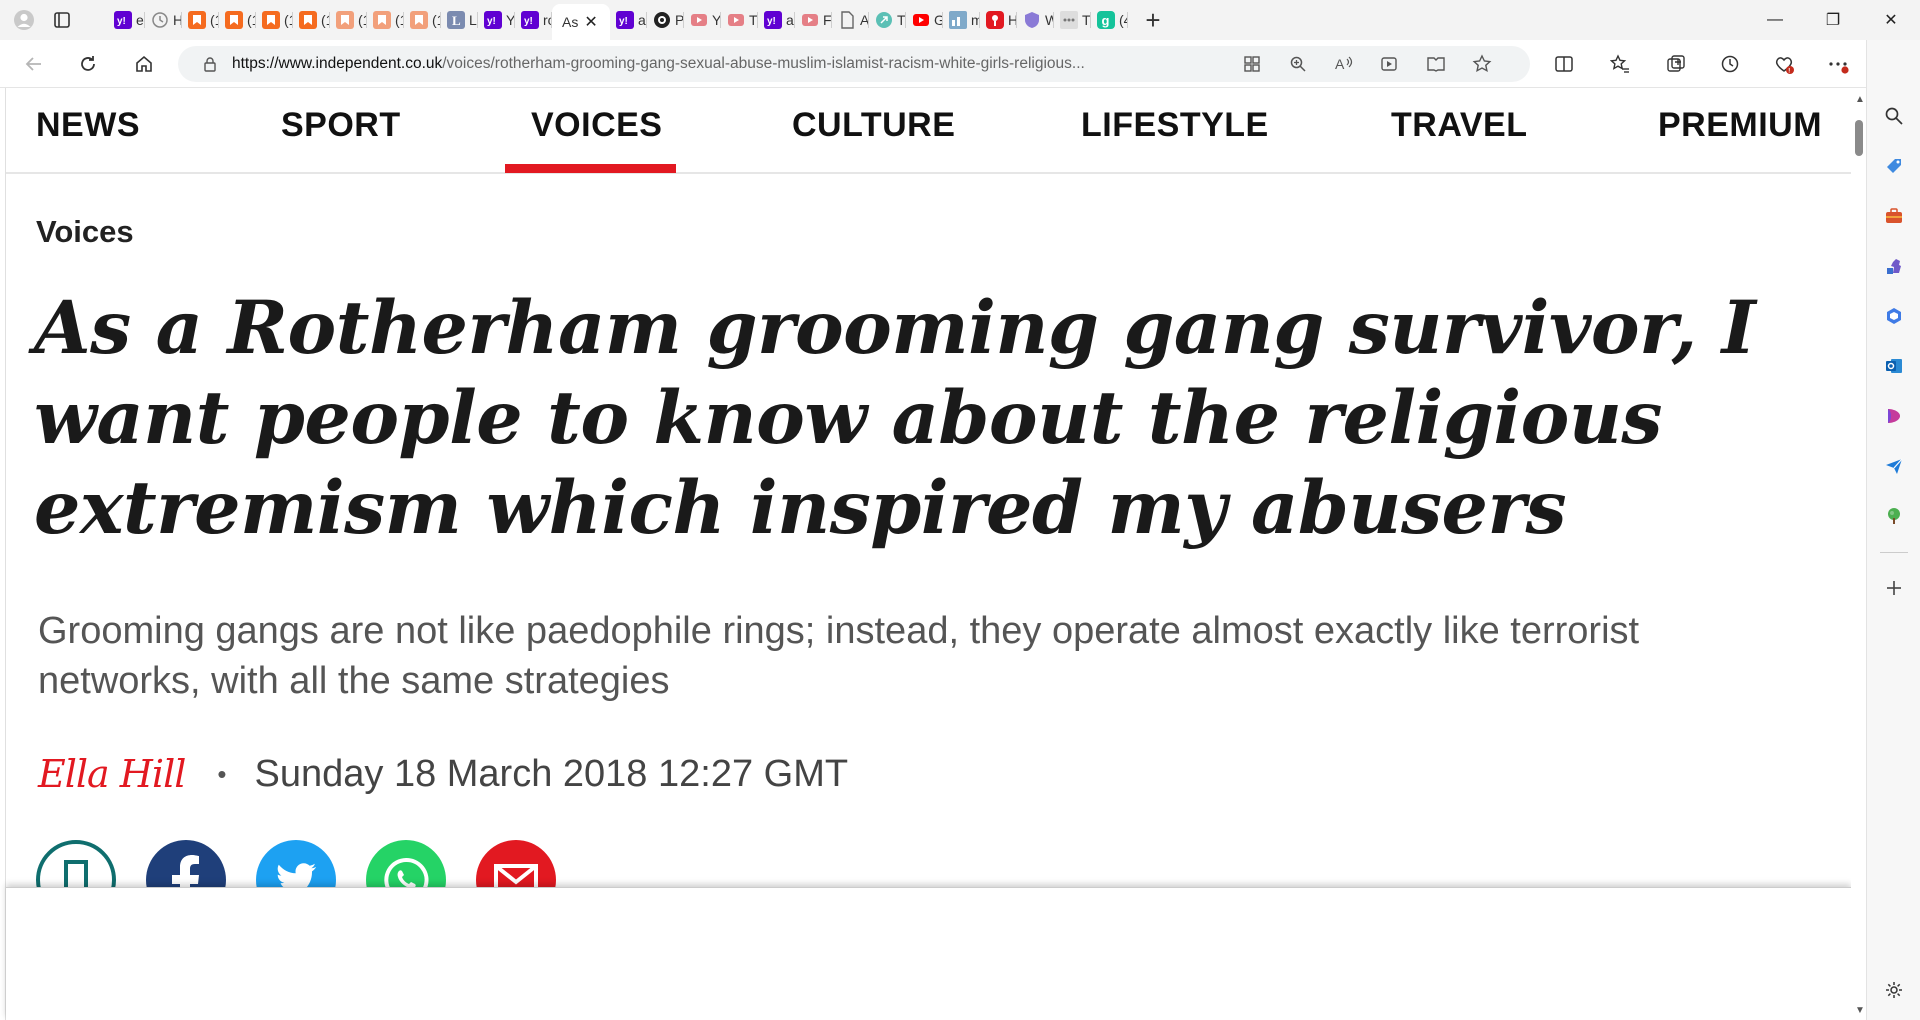 The width and height of the screenshot is (1920, 1020). What do you see at coordinates (873, 125) in the screenshot?
I see `nav-culture: CULTURE` at bounding box center [873, 125].